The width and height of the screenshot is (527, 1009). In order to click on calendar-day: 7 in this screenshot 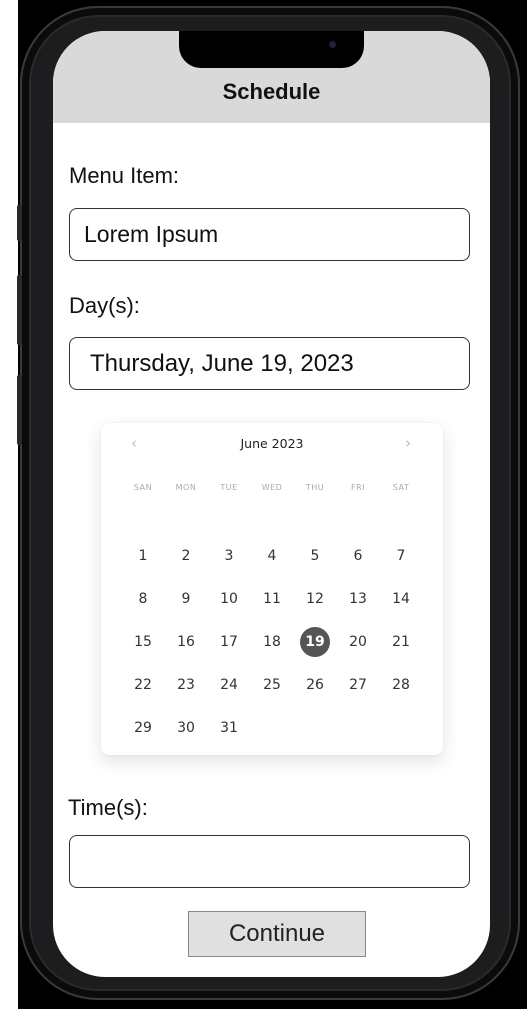, I will do `click(401, 556)`.